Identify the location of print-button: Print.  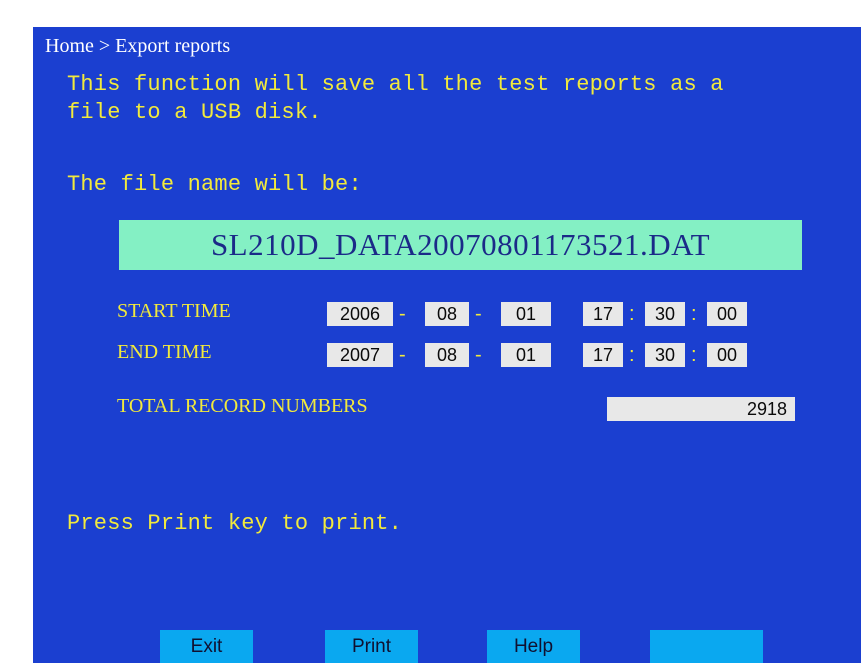
(371, 646).